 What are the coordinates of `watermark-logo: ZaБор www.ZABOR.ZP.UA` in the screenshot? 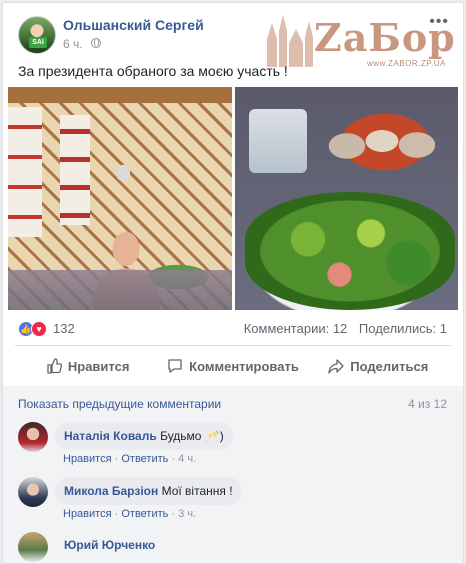 It's located at (359, 39).